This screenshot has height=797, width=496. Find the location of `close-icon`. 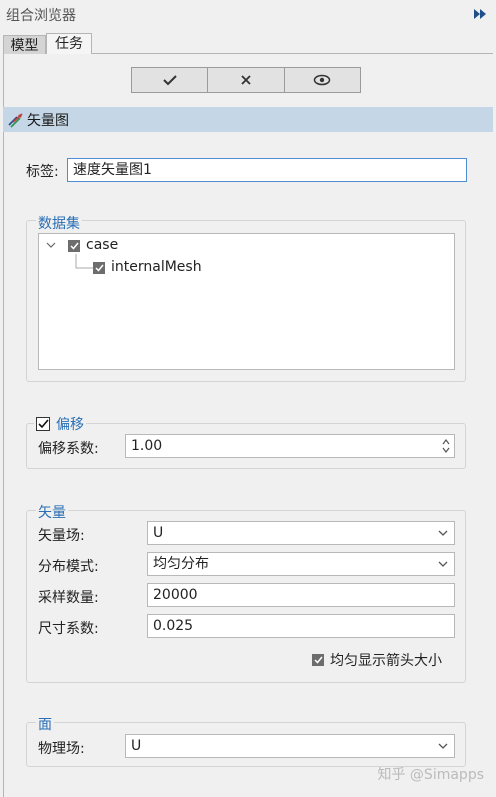

close-icon is located at coordinates (246, 80).